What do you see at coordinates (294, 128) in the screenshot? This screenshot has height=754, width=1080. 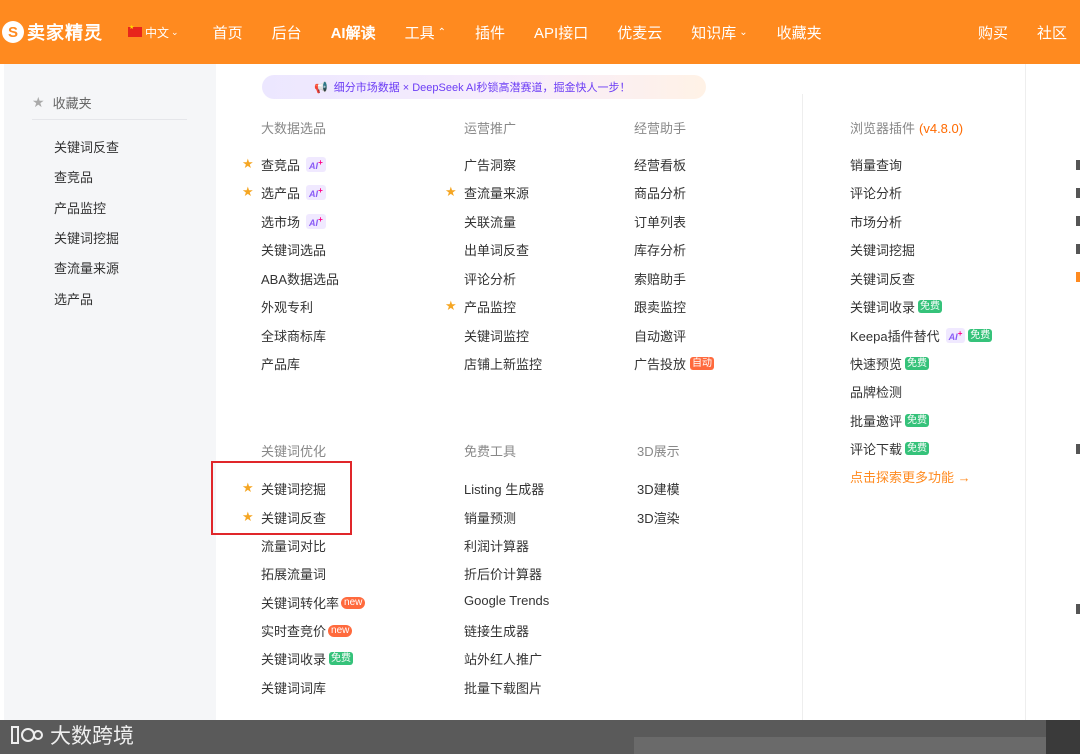 I see `section-title-bigdata: 大数据选品` at bounding box center [294, 128].